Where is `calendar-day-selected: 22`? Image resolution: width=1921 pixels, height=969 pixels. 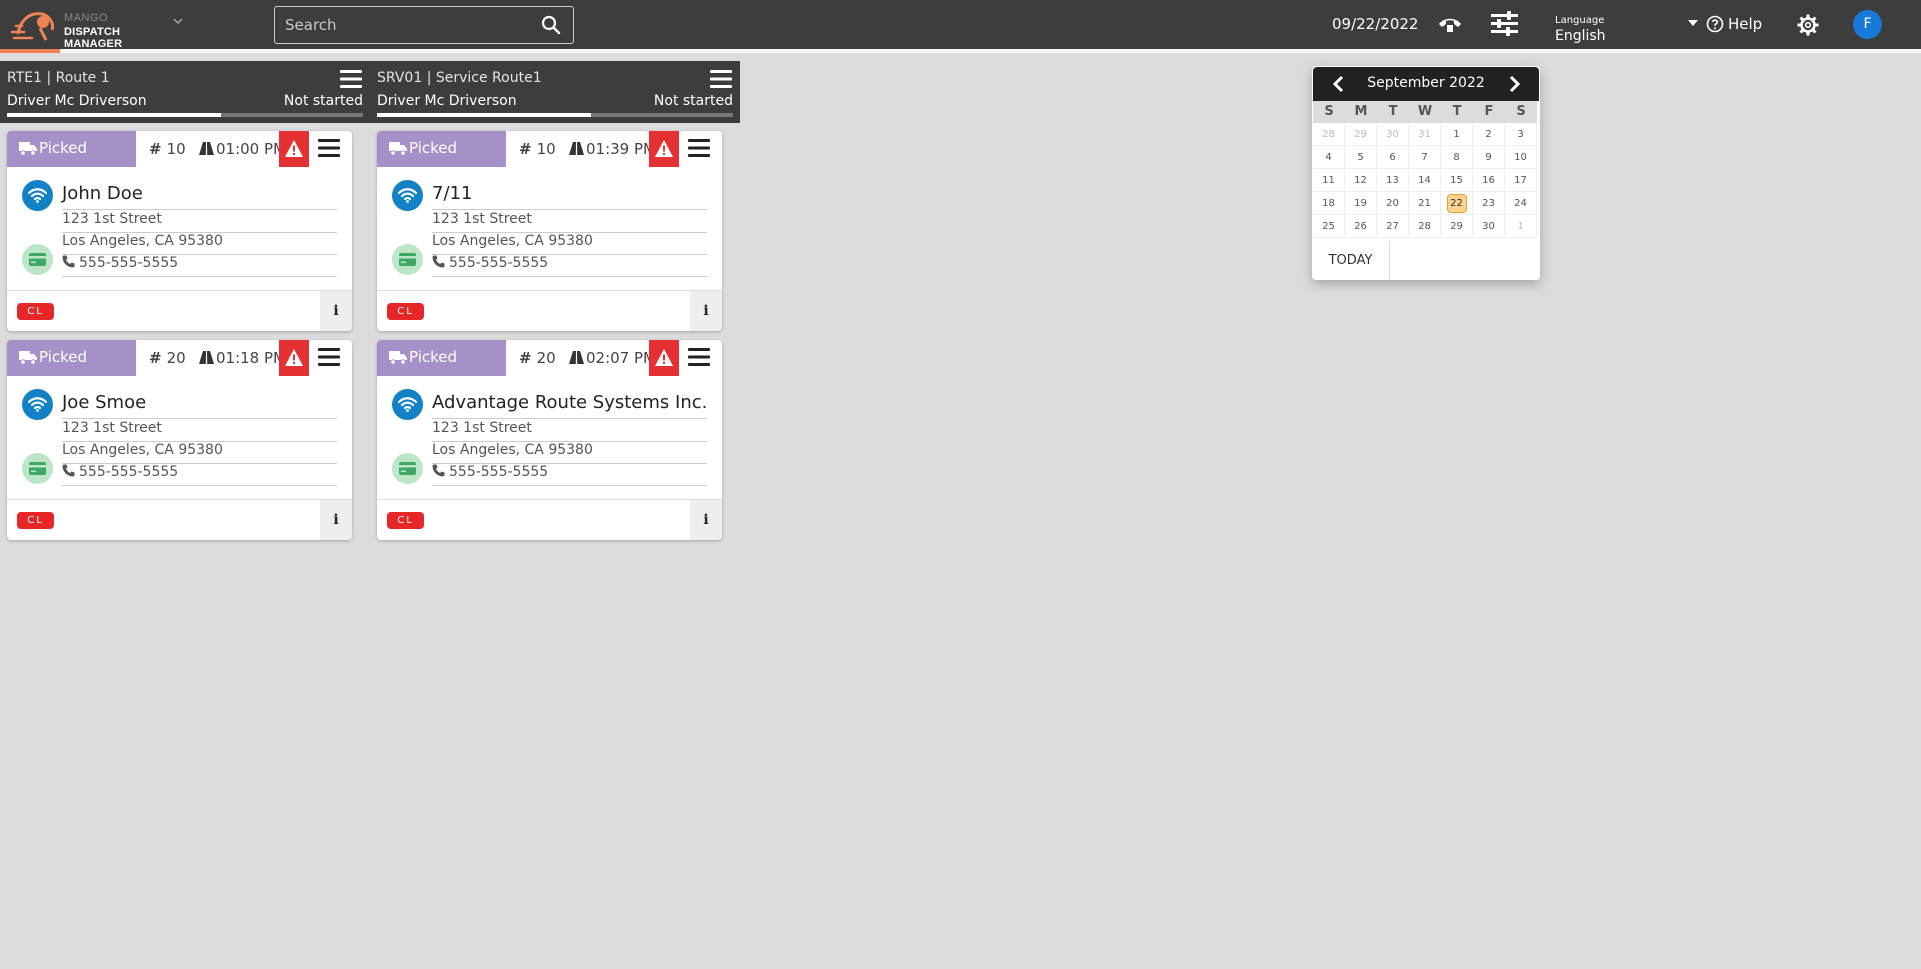
calendar-day-selected: 22 is located at coordinates (1457, 203).